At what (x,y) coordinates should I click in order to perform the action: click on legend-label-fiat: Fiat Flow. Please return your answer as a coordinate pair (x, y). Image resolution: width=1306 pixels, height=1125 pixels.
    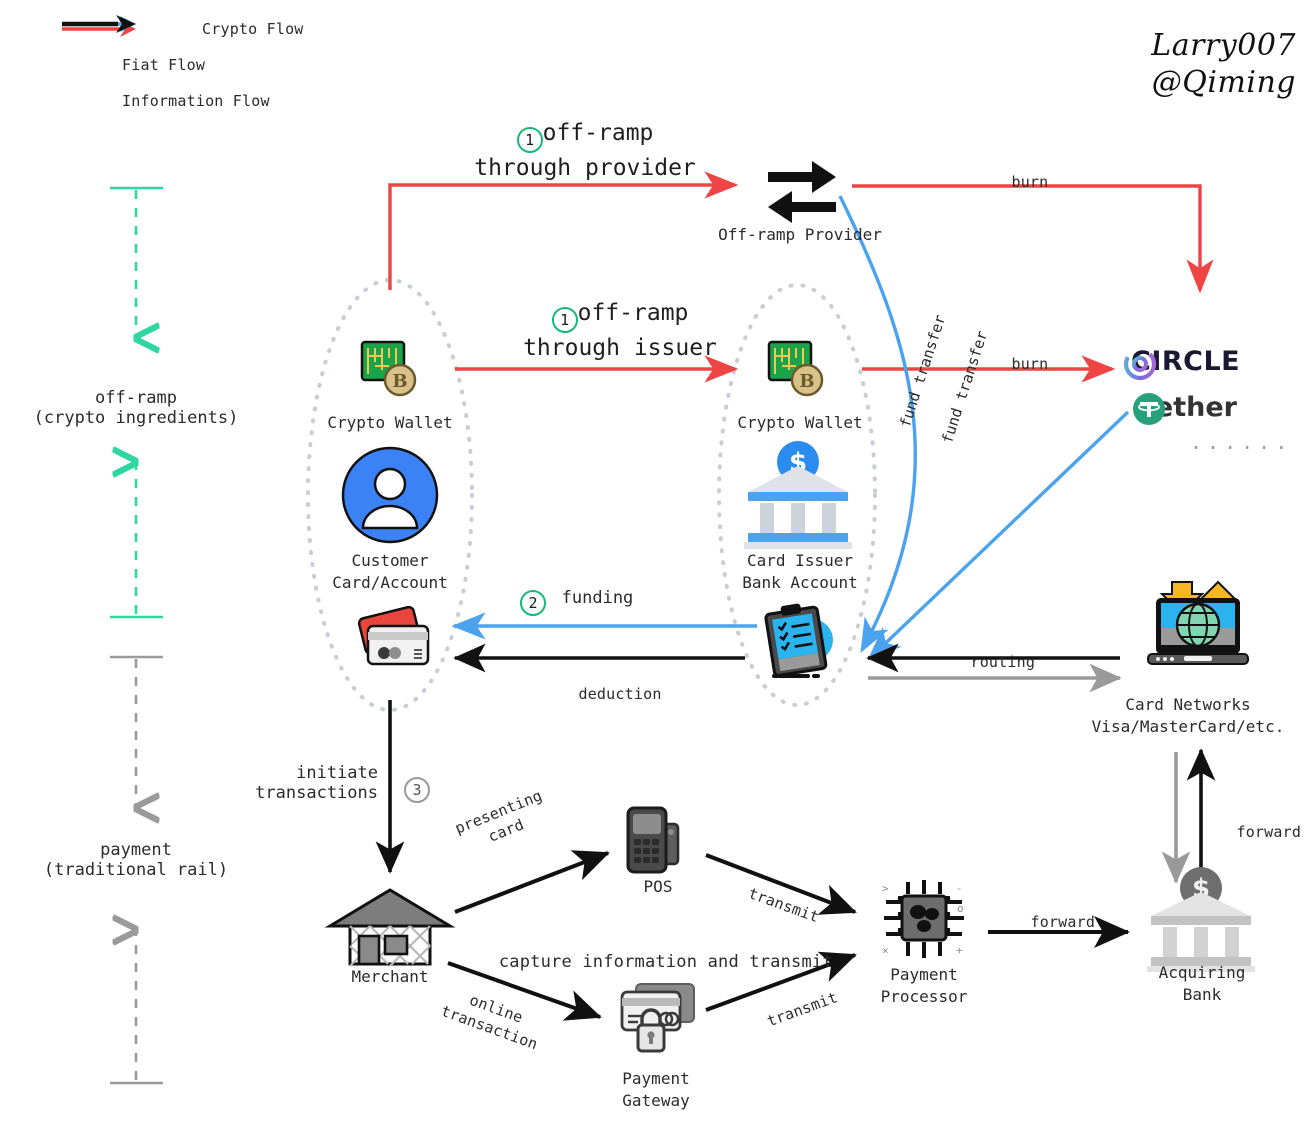
    Looking at the image, I should click on (164, 64).